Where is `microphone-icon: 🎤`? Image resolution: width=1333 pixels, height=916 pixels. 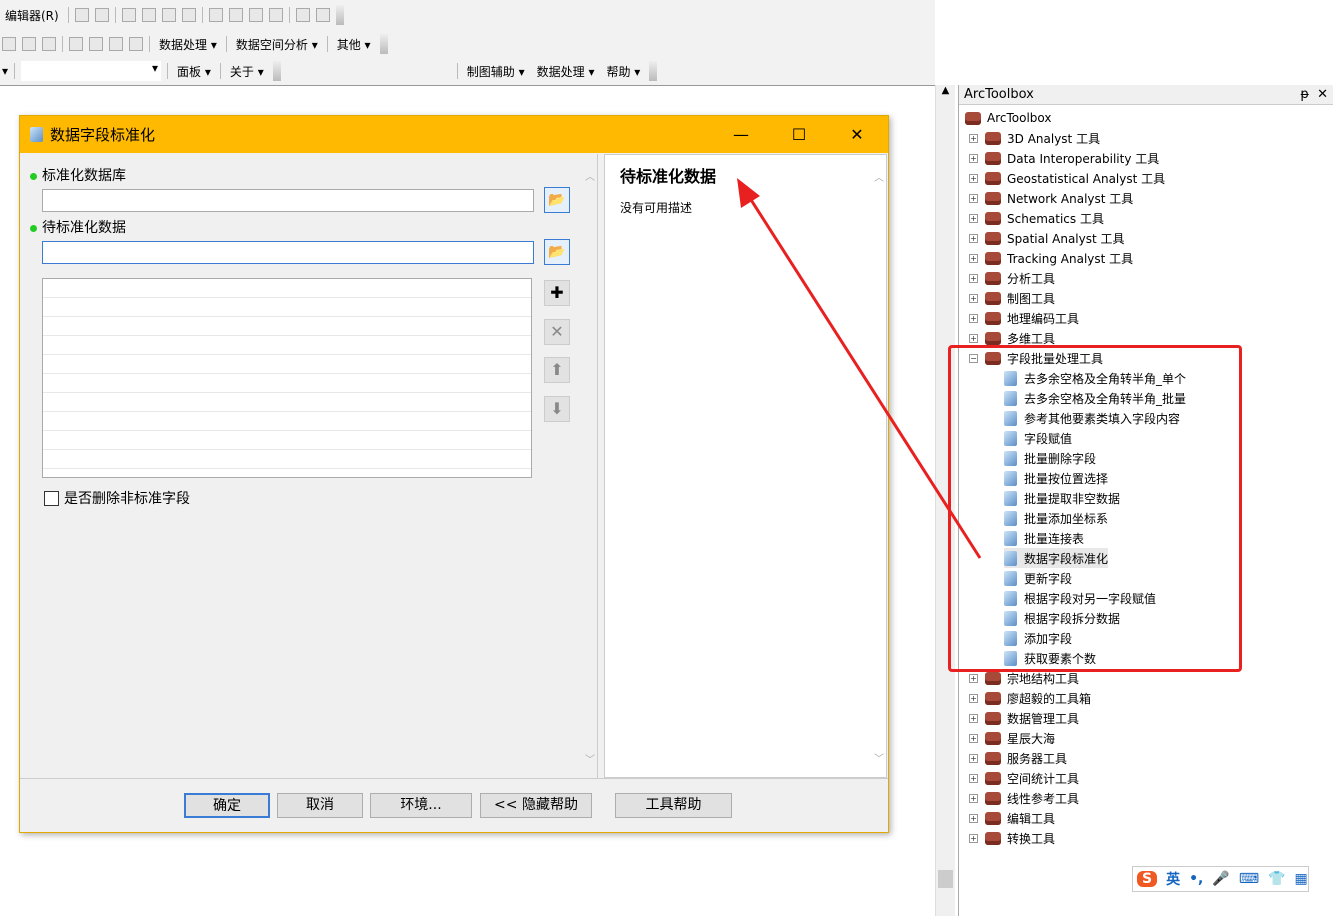
microphone-icon: 🎤 is located at coordinates (1220, 879).